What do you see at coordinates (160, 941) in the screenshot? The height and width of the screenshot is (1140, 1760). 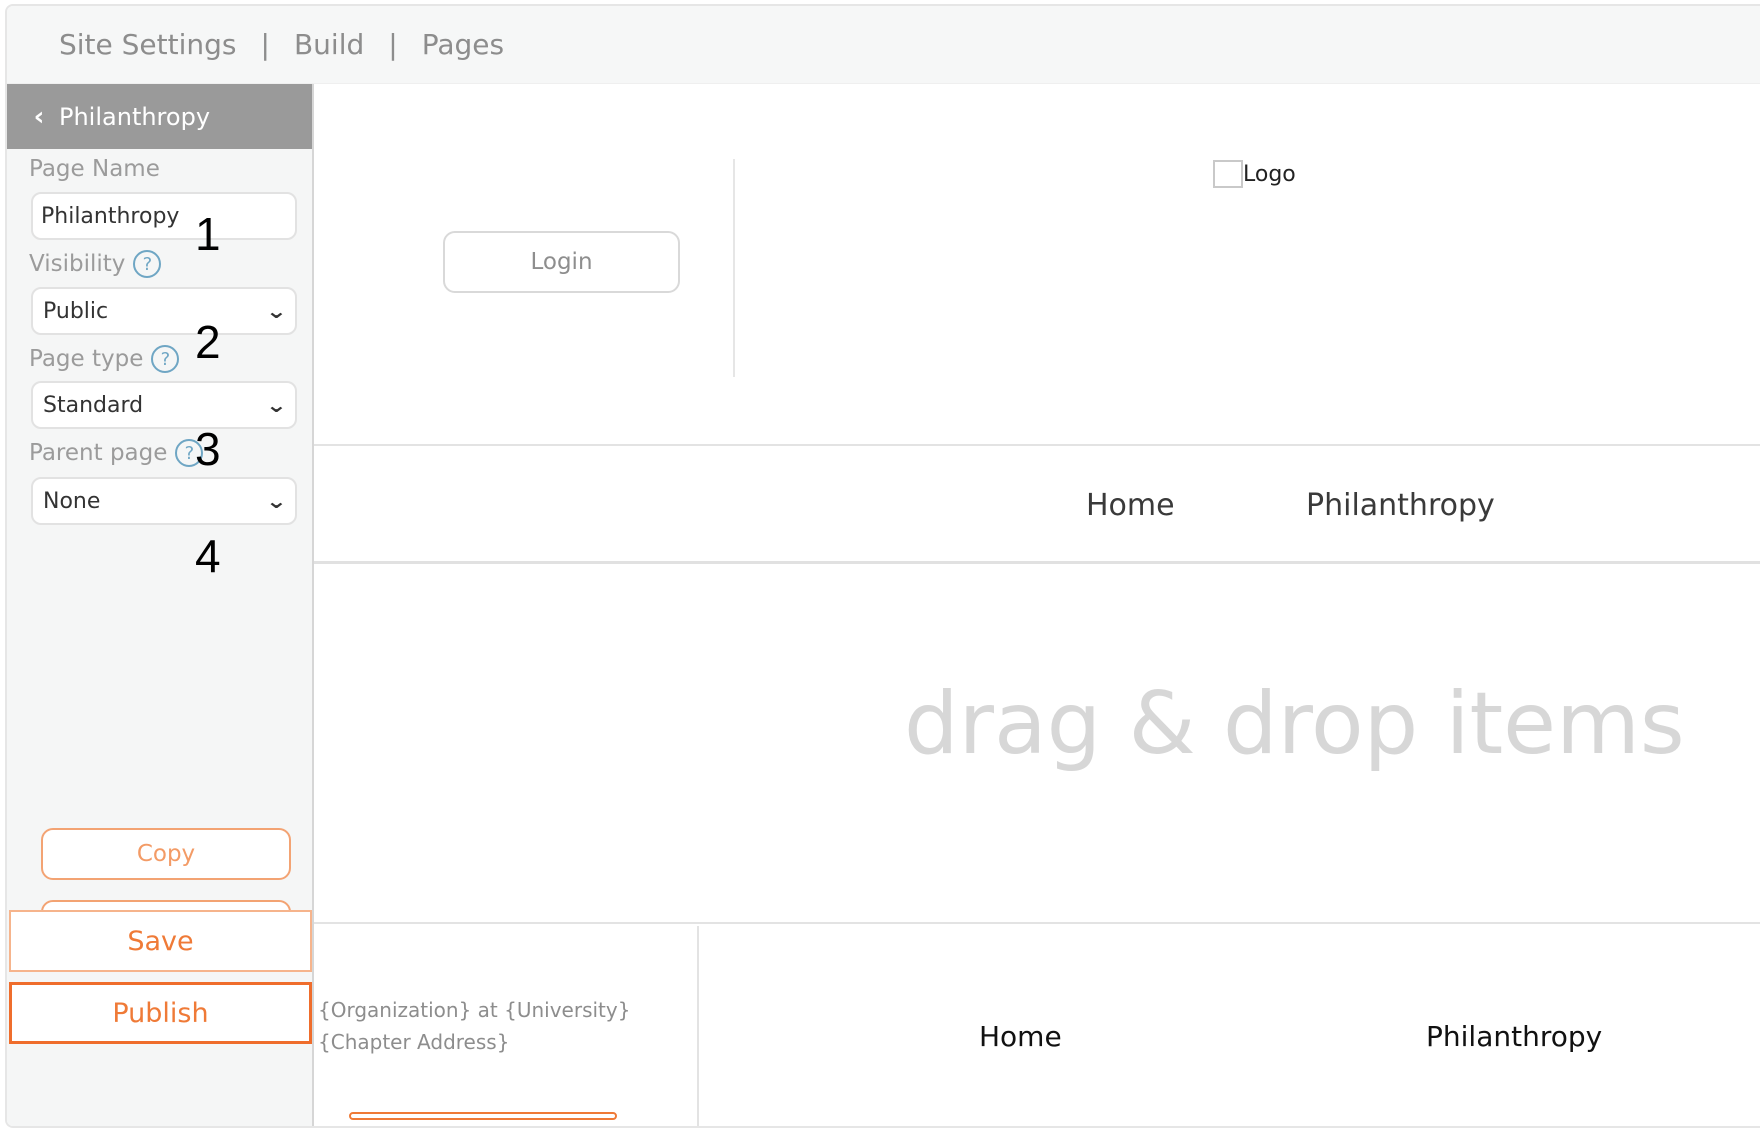 I see `save-button: Save` at bounding box center [160, 941].